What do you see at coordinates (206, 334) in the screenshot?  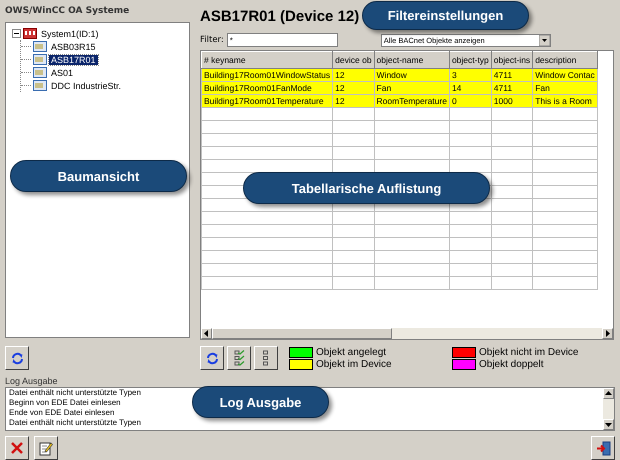 I see `scroll-left-arrow-icon` at bounding box center [206, 334].